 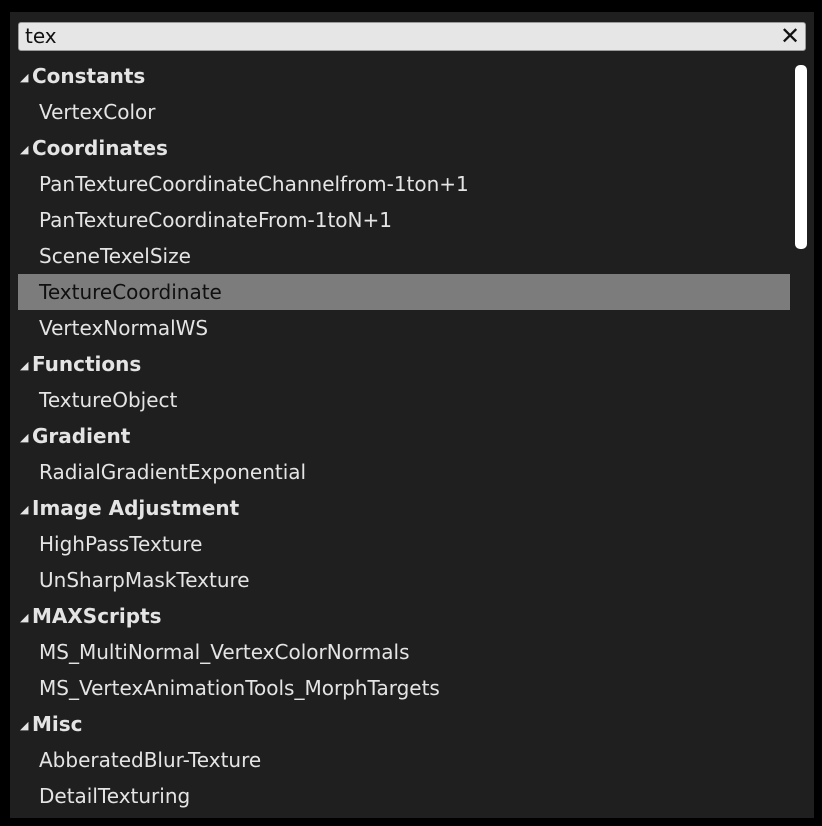 I want to click on list-item: DetailTexturing, so click(x=404, y=796).